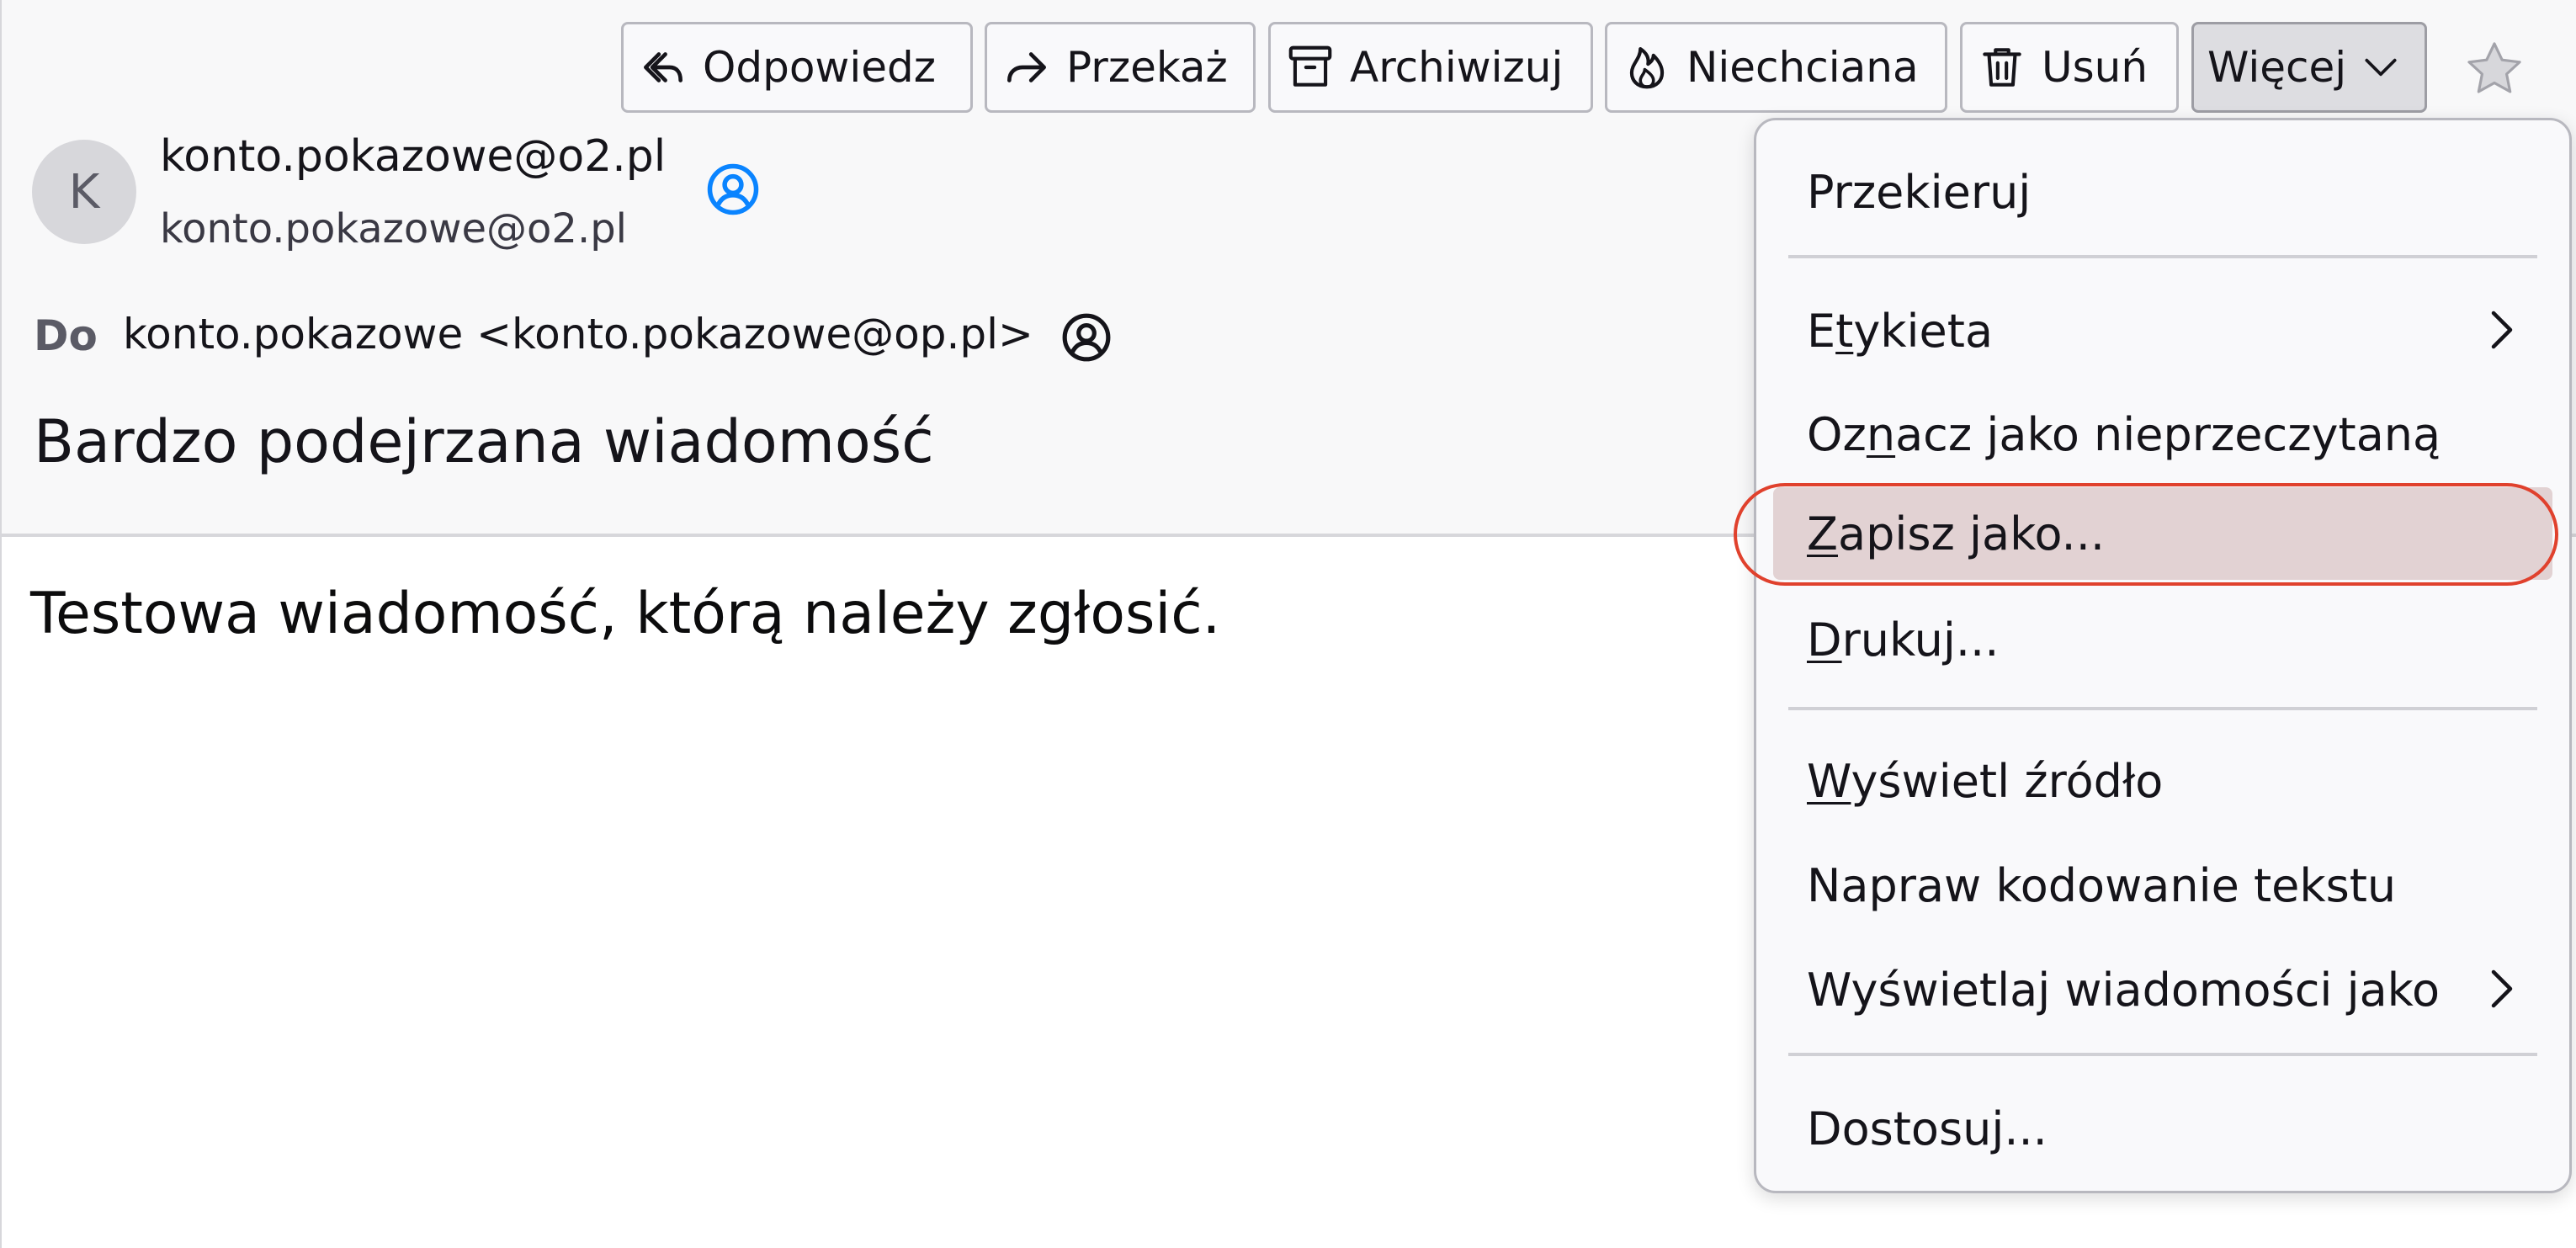 The height and width of the screenshot is (1248, 2576). What do you see at coordinates (84, 192) in the screenshot?
I see `avatar: K` at bounding box center [84, 192].